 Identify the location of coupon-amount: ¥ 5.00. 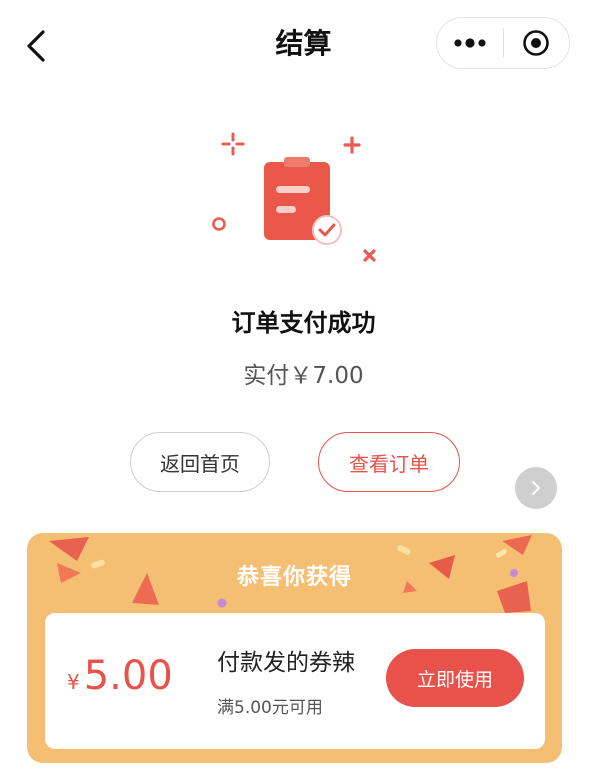
(120, 676).